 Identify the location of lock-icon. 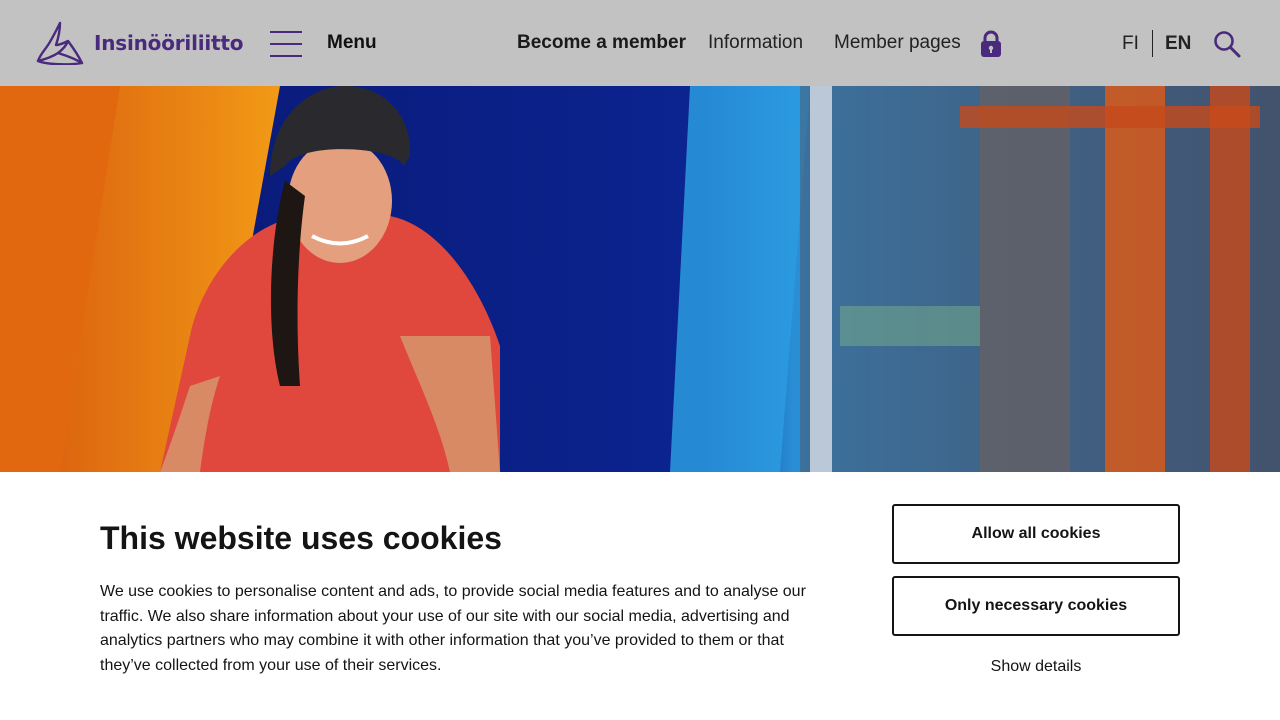
(991, 46).